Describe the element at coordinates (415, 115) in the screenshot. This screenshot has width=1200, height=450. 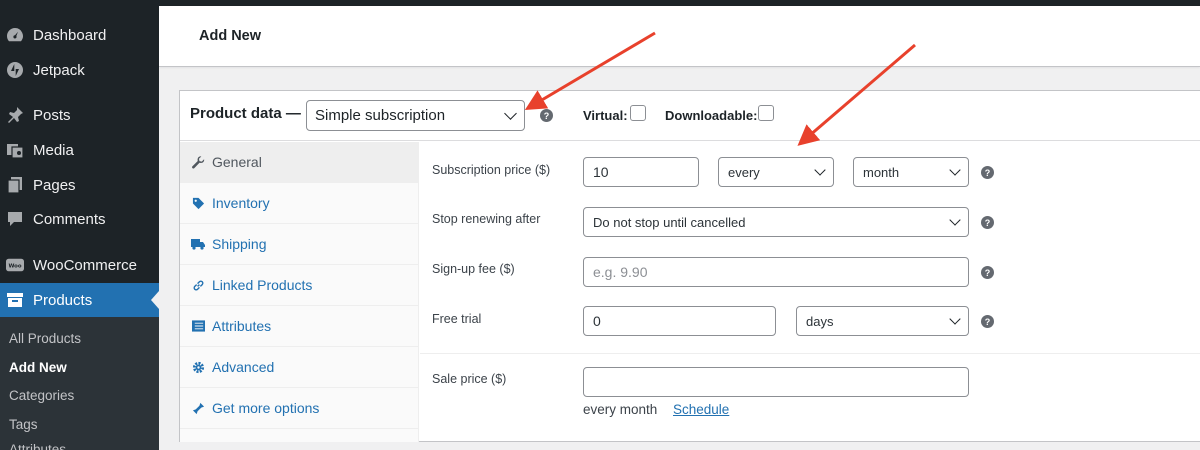
I see `product-type-select: Simple subscription` at that location.